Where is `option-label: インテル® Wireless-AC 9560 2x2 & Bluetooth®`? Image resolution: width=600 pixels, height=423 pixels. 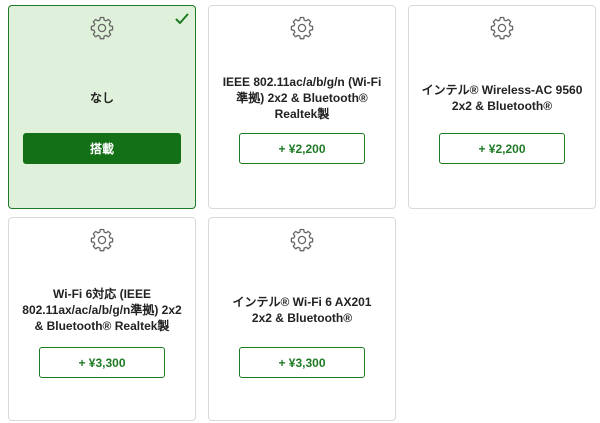 option-label: インテル® Wireless-AC 9560 2x2 & Bluetooth® is located at coordinates (502, 98).